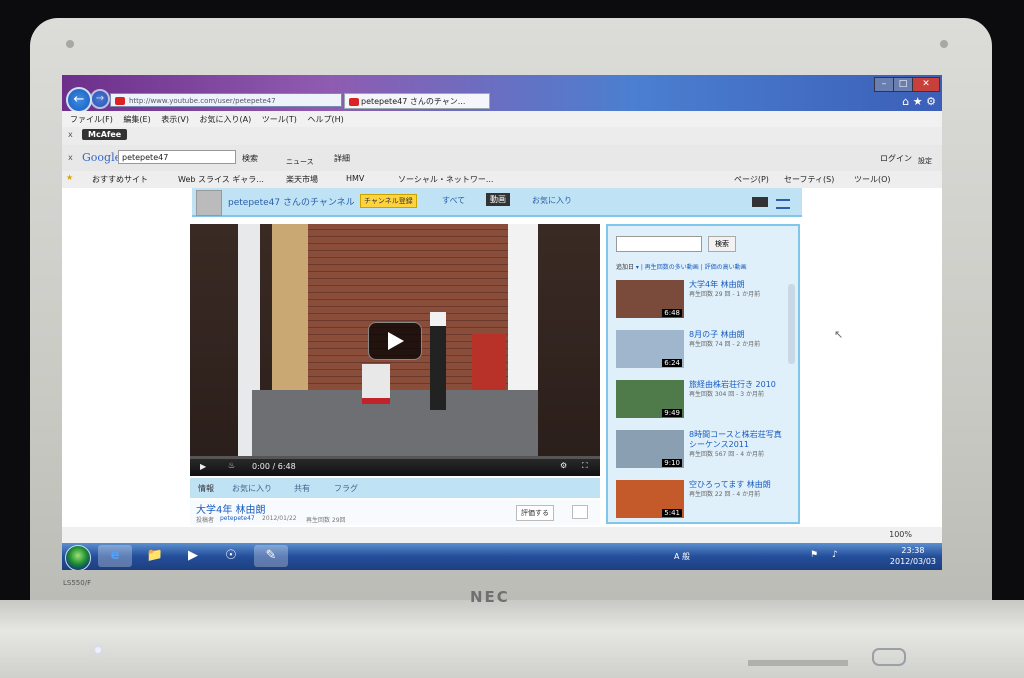 The width and height of the screenshot is (1024, 678). Describe the element at coordinates (209, 203) in the screenshot. I see `avatar` at that location.